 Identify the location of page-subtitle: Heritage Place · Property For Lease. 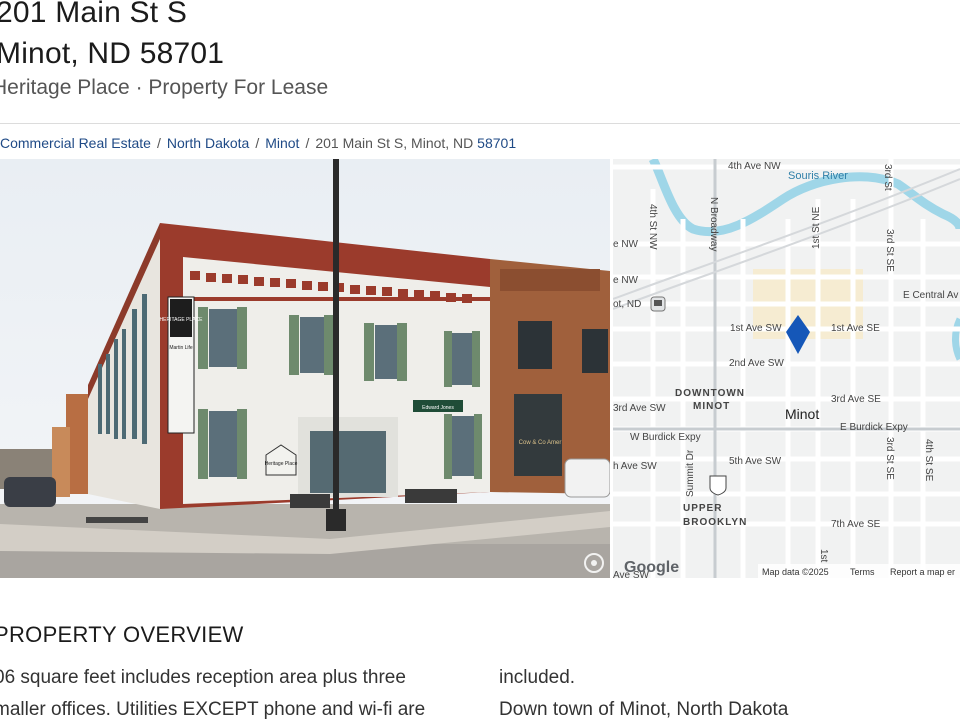
(164, 87).